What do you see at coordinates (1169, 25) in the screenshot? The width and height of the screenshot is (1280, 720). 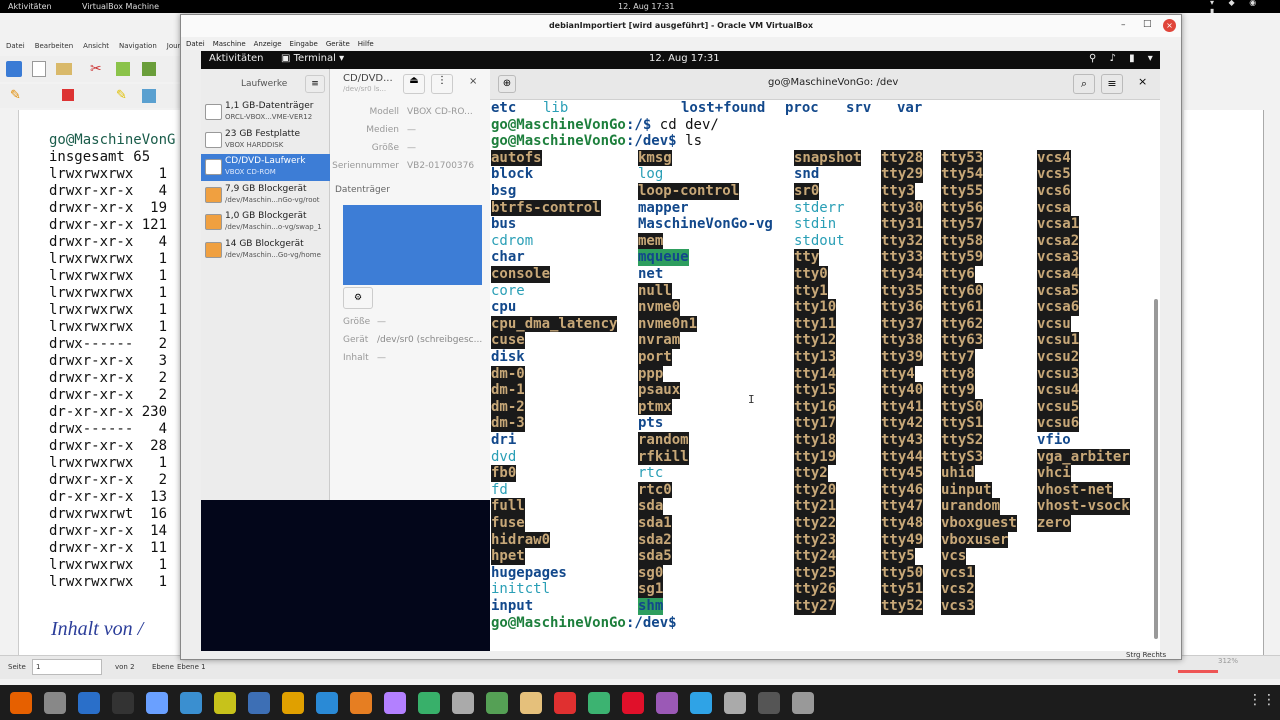 I see `close-button: ×` at bounding box center [1169, 25].